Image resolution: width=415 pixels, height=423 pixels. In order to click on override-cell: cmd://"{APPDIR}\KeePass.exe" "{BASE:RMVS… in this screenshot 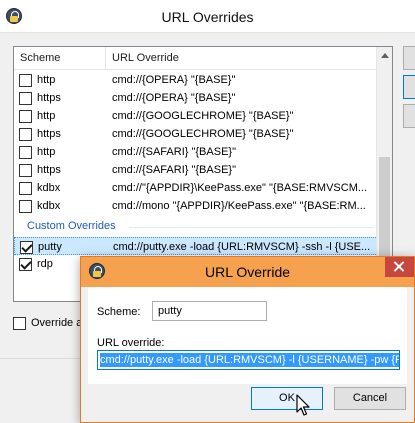, I will do `click(240, 188)`.